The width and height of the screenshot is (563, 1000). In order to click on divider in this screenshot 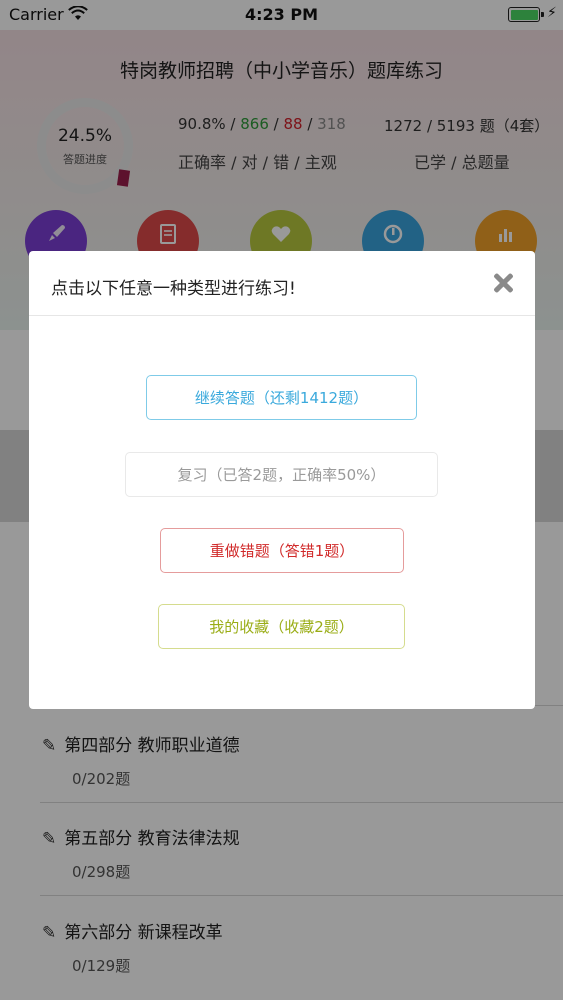, I will do `click(282, 315)`.